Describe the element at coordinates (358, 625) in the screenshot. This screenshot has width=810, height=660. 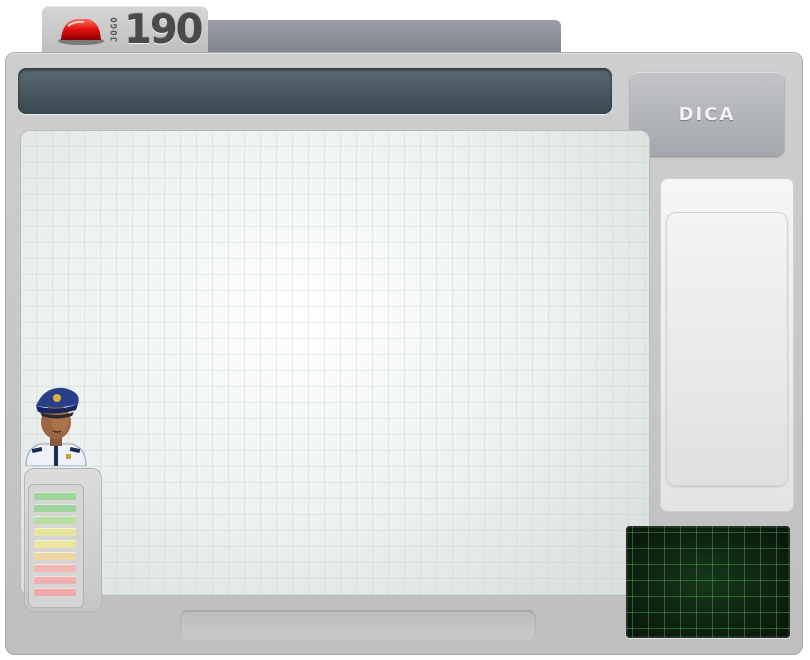
I see `bottom-bar` at that location.